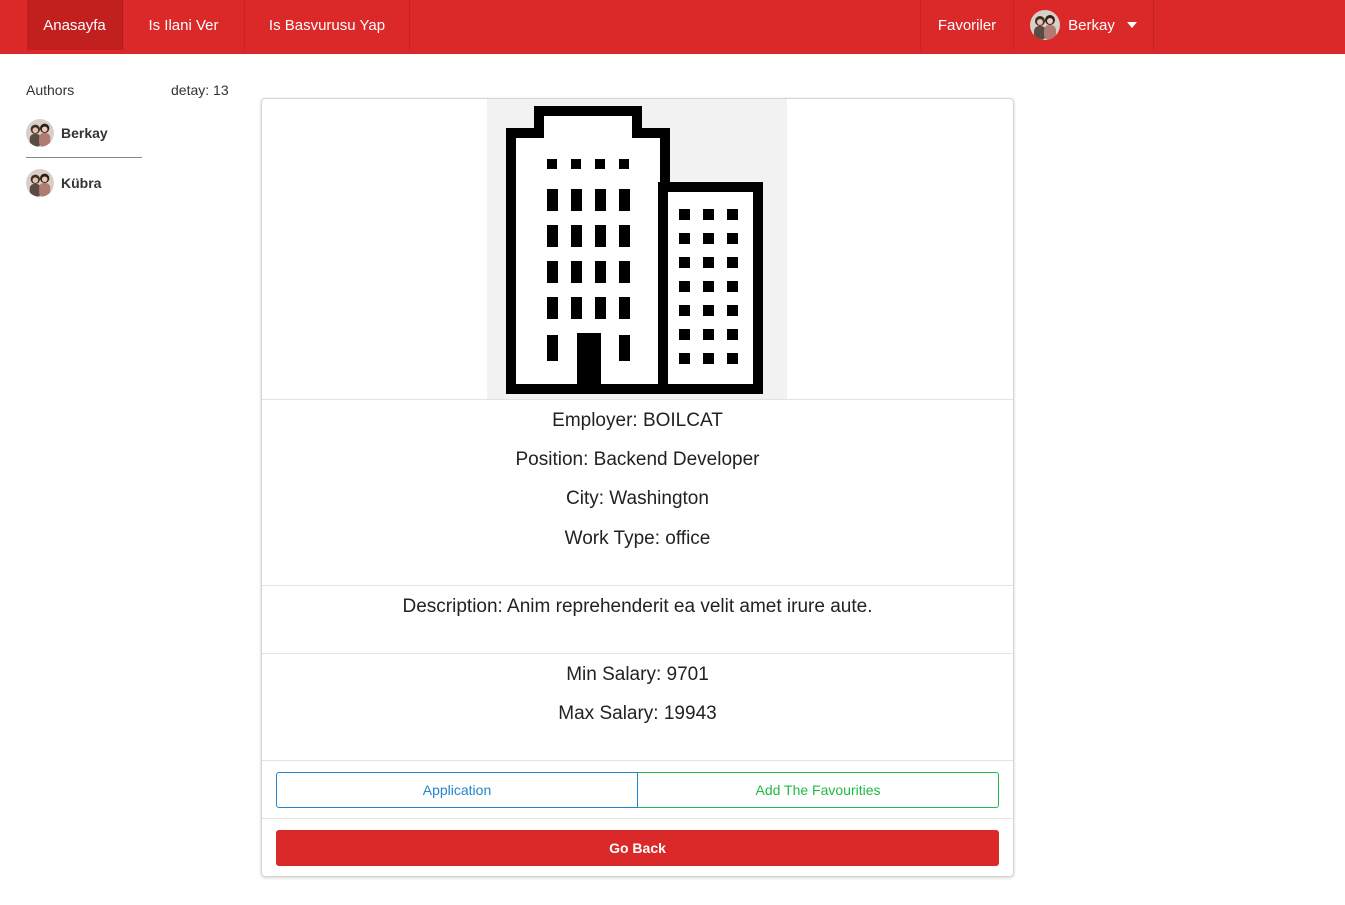  What do you see at coordinates (634, 250) in the screenshot?
I see `building-icon` at bounding box center [634, 250].